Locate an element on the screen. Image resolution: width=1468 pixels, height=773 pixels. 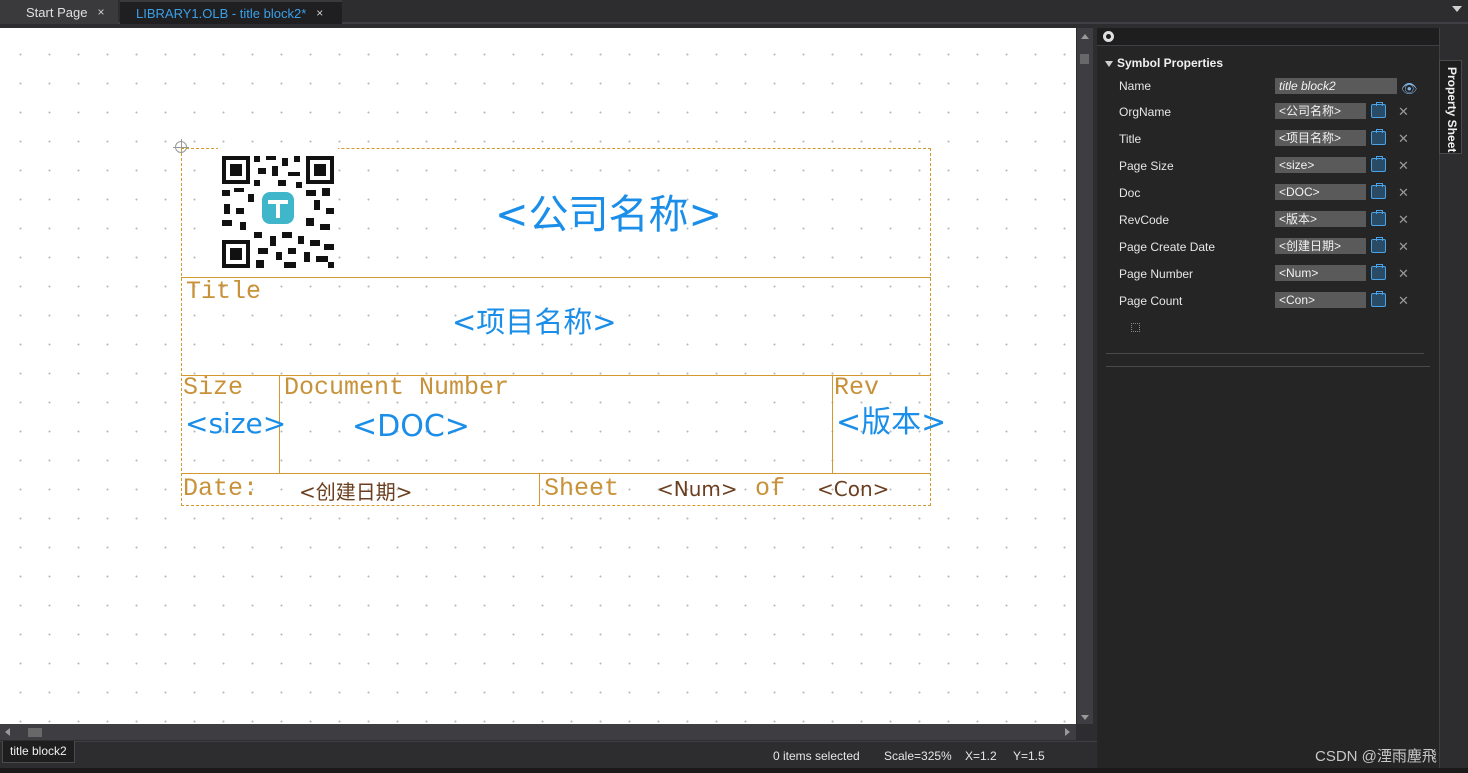
eye-icon: 👁 is located at coordinates (1409, 89).